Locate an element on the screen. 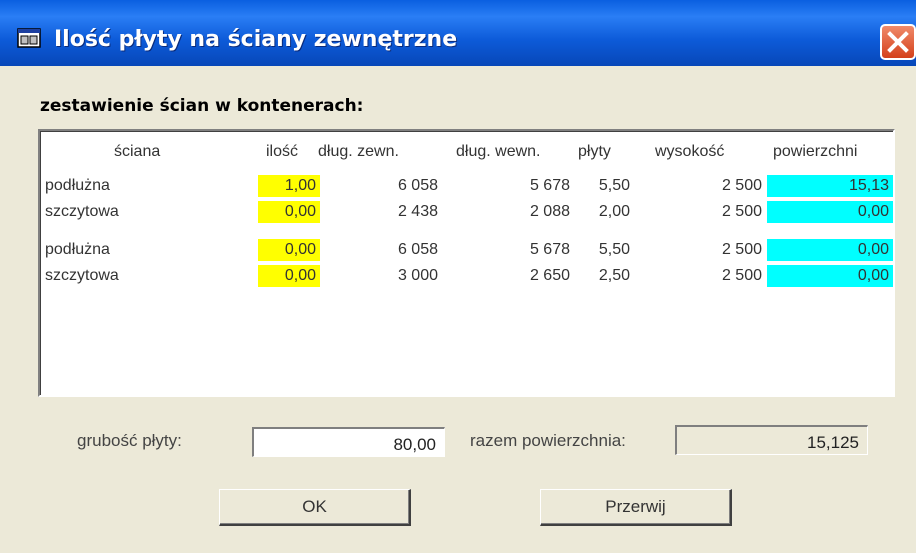 The height and width of the screenshot is (553, 916). thickness-label: grubość płyty: is located at coordinates (129, 440).